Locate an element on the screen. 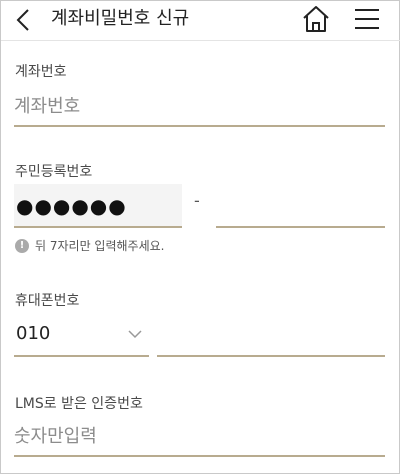 The width and height of the screenshot is (400, 474). resident-number-hint: ! 뒤 7자리만 입력해주세요. is located at coordinates (89, 245).